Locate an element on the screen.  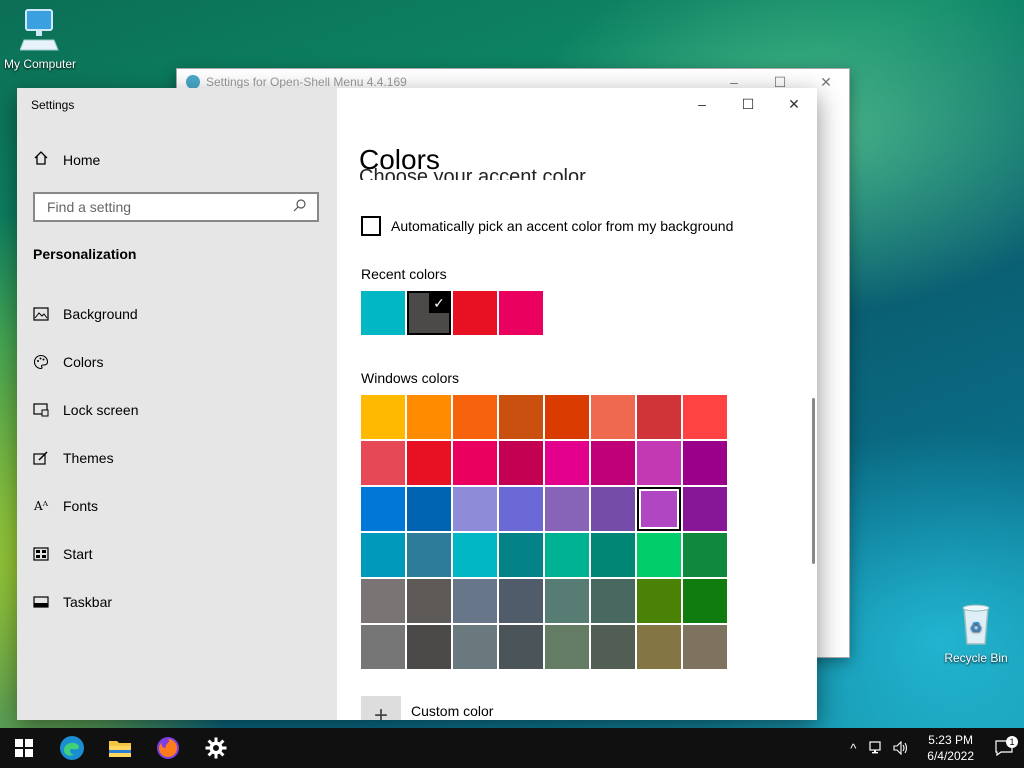
chevron-up-icon: ^ is located at coordinates (853, 748).